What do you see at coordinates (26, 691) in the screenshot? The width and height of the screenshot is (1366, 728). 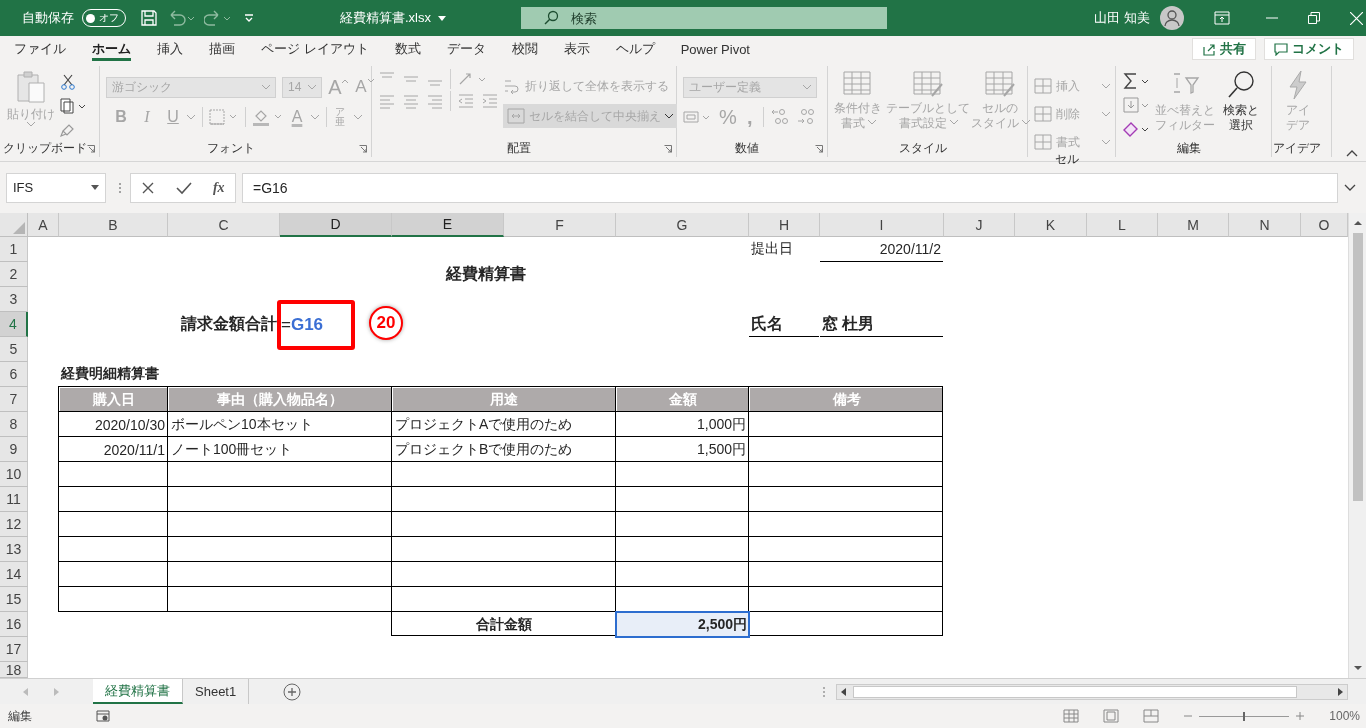 I see `previous-sheet-icon` at bounding box center [26, 691].